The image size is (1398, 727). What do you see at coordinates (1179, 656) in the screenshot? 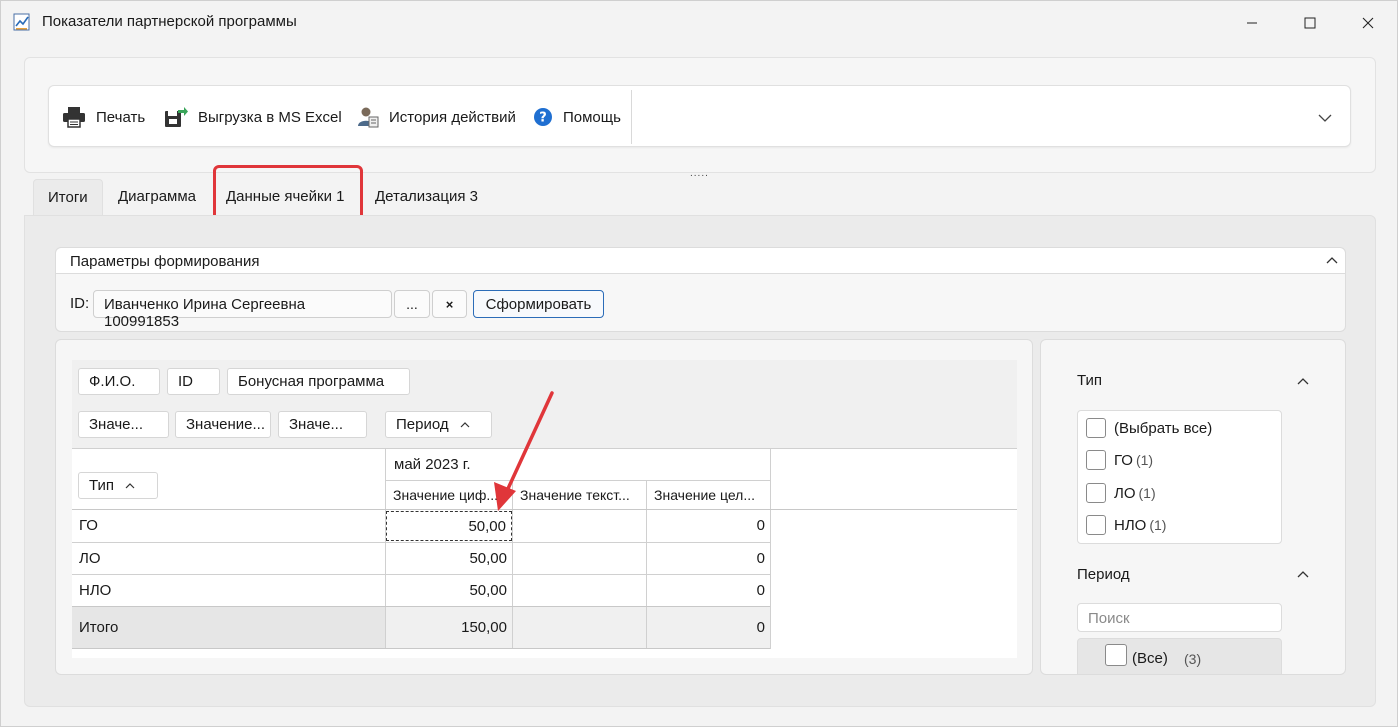
I see `period-filter-item-all: (Все) (3)` at bounding box center [1179, 656].